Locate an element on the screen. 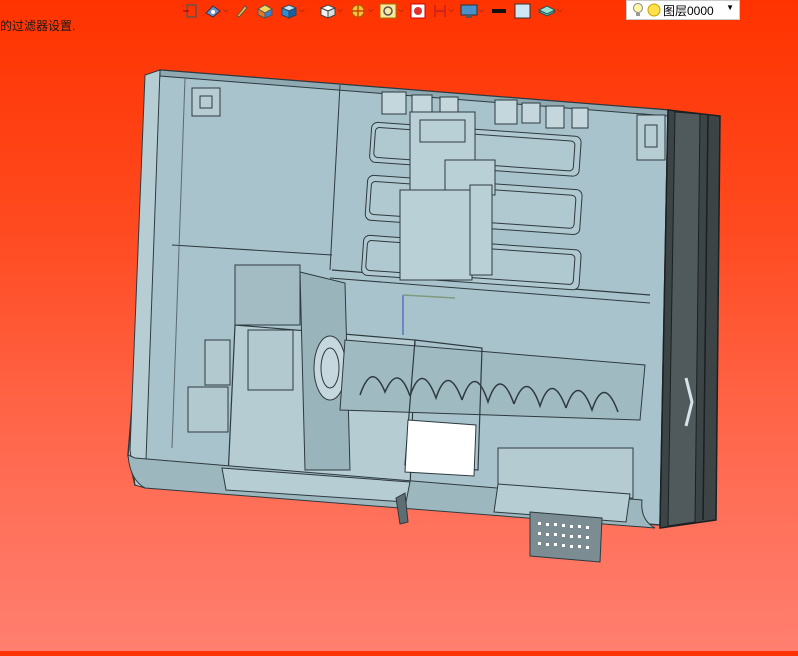  red-view-icon is located at coordinates (418, 11).